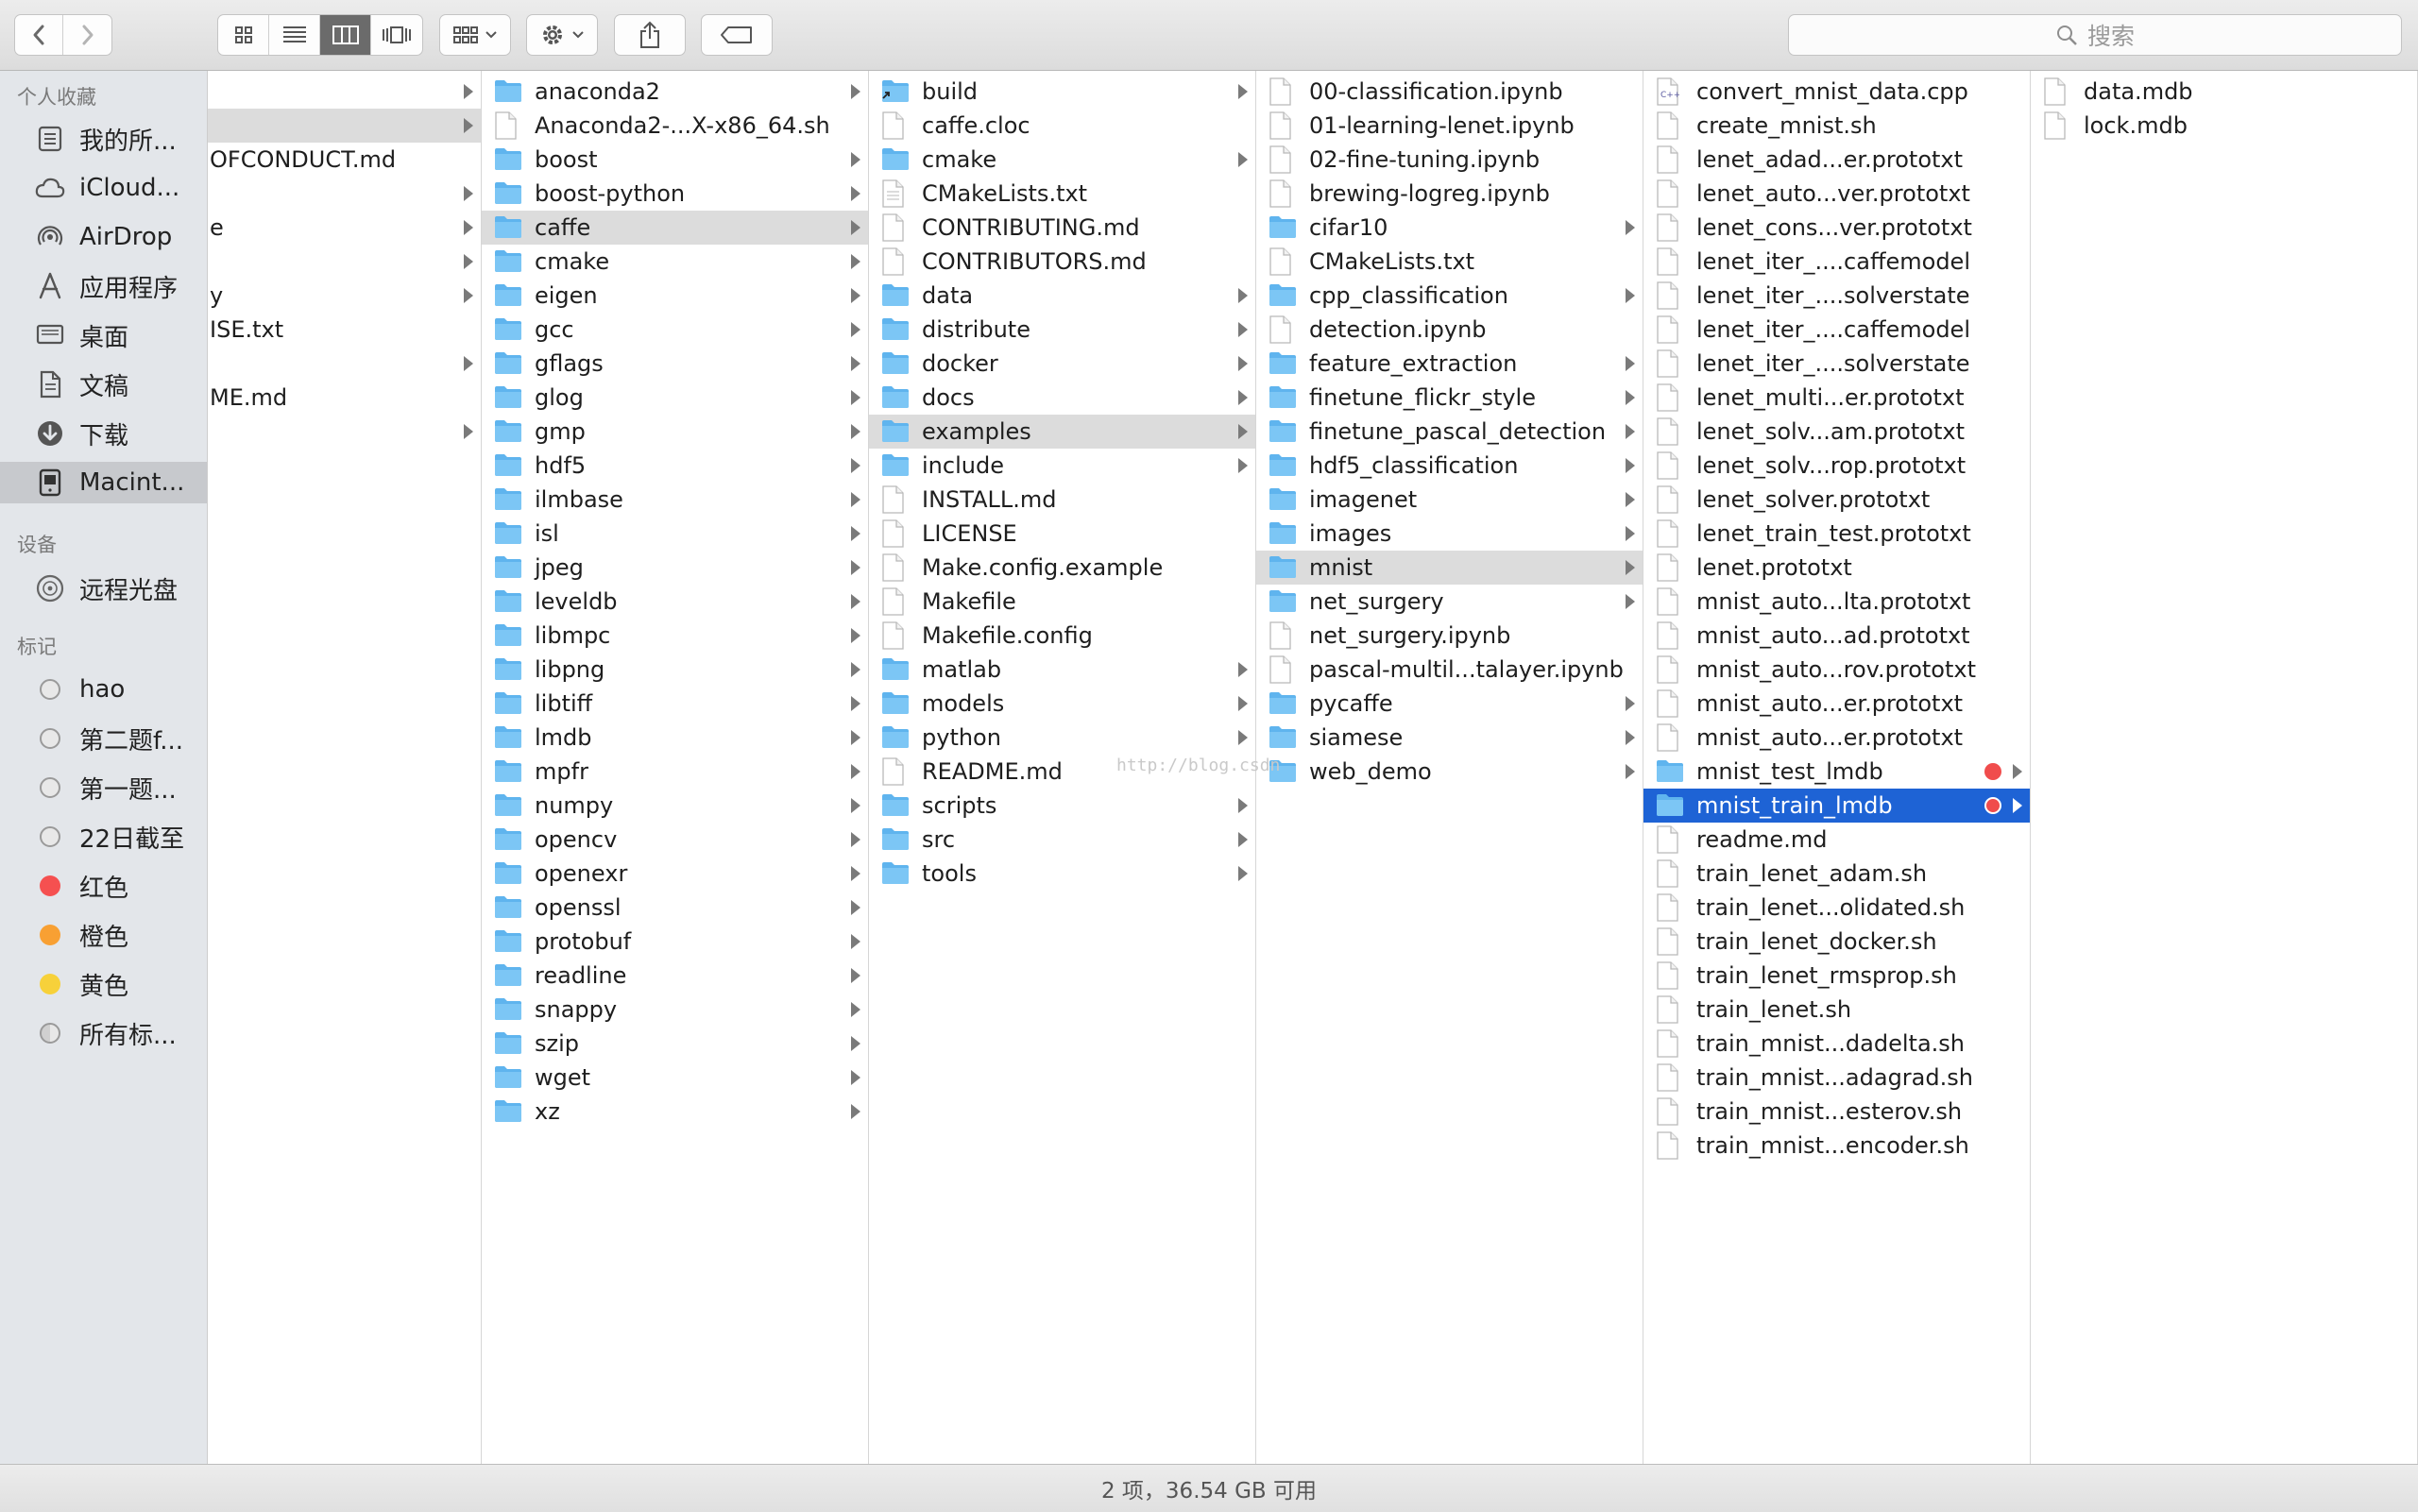 This screenshot has width=2418, height=1512. Describe the element at coordinates (1837, 840) in the screenshot. I see `file-row: readme.md` at that location.